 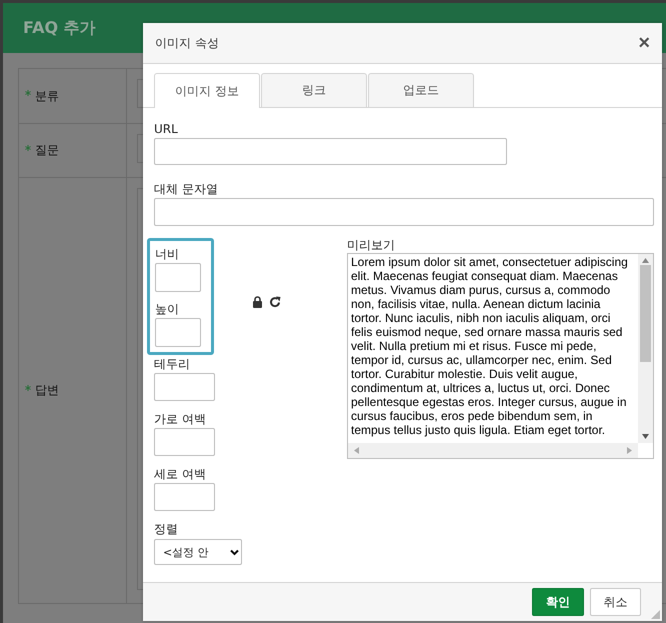 I want to click on horizontal-scrollbar, so click(x=493, y=450).